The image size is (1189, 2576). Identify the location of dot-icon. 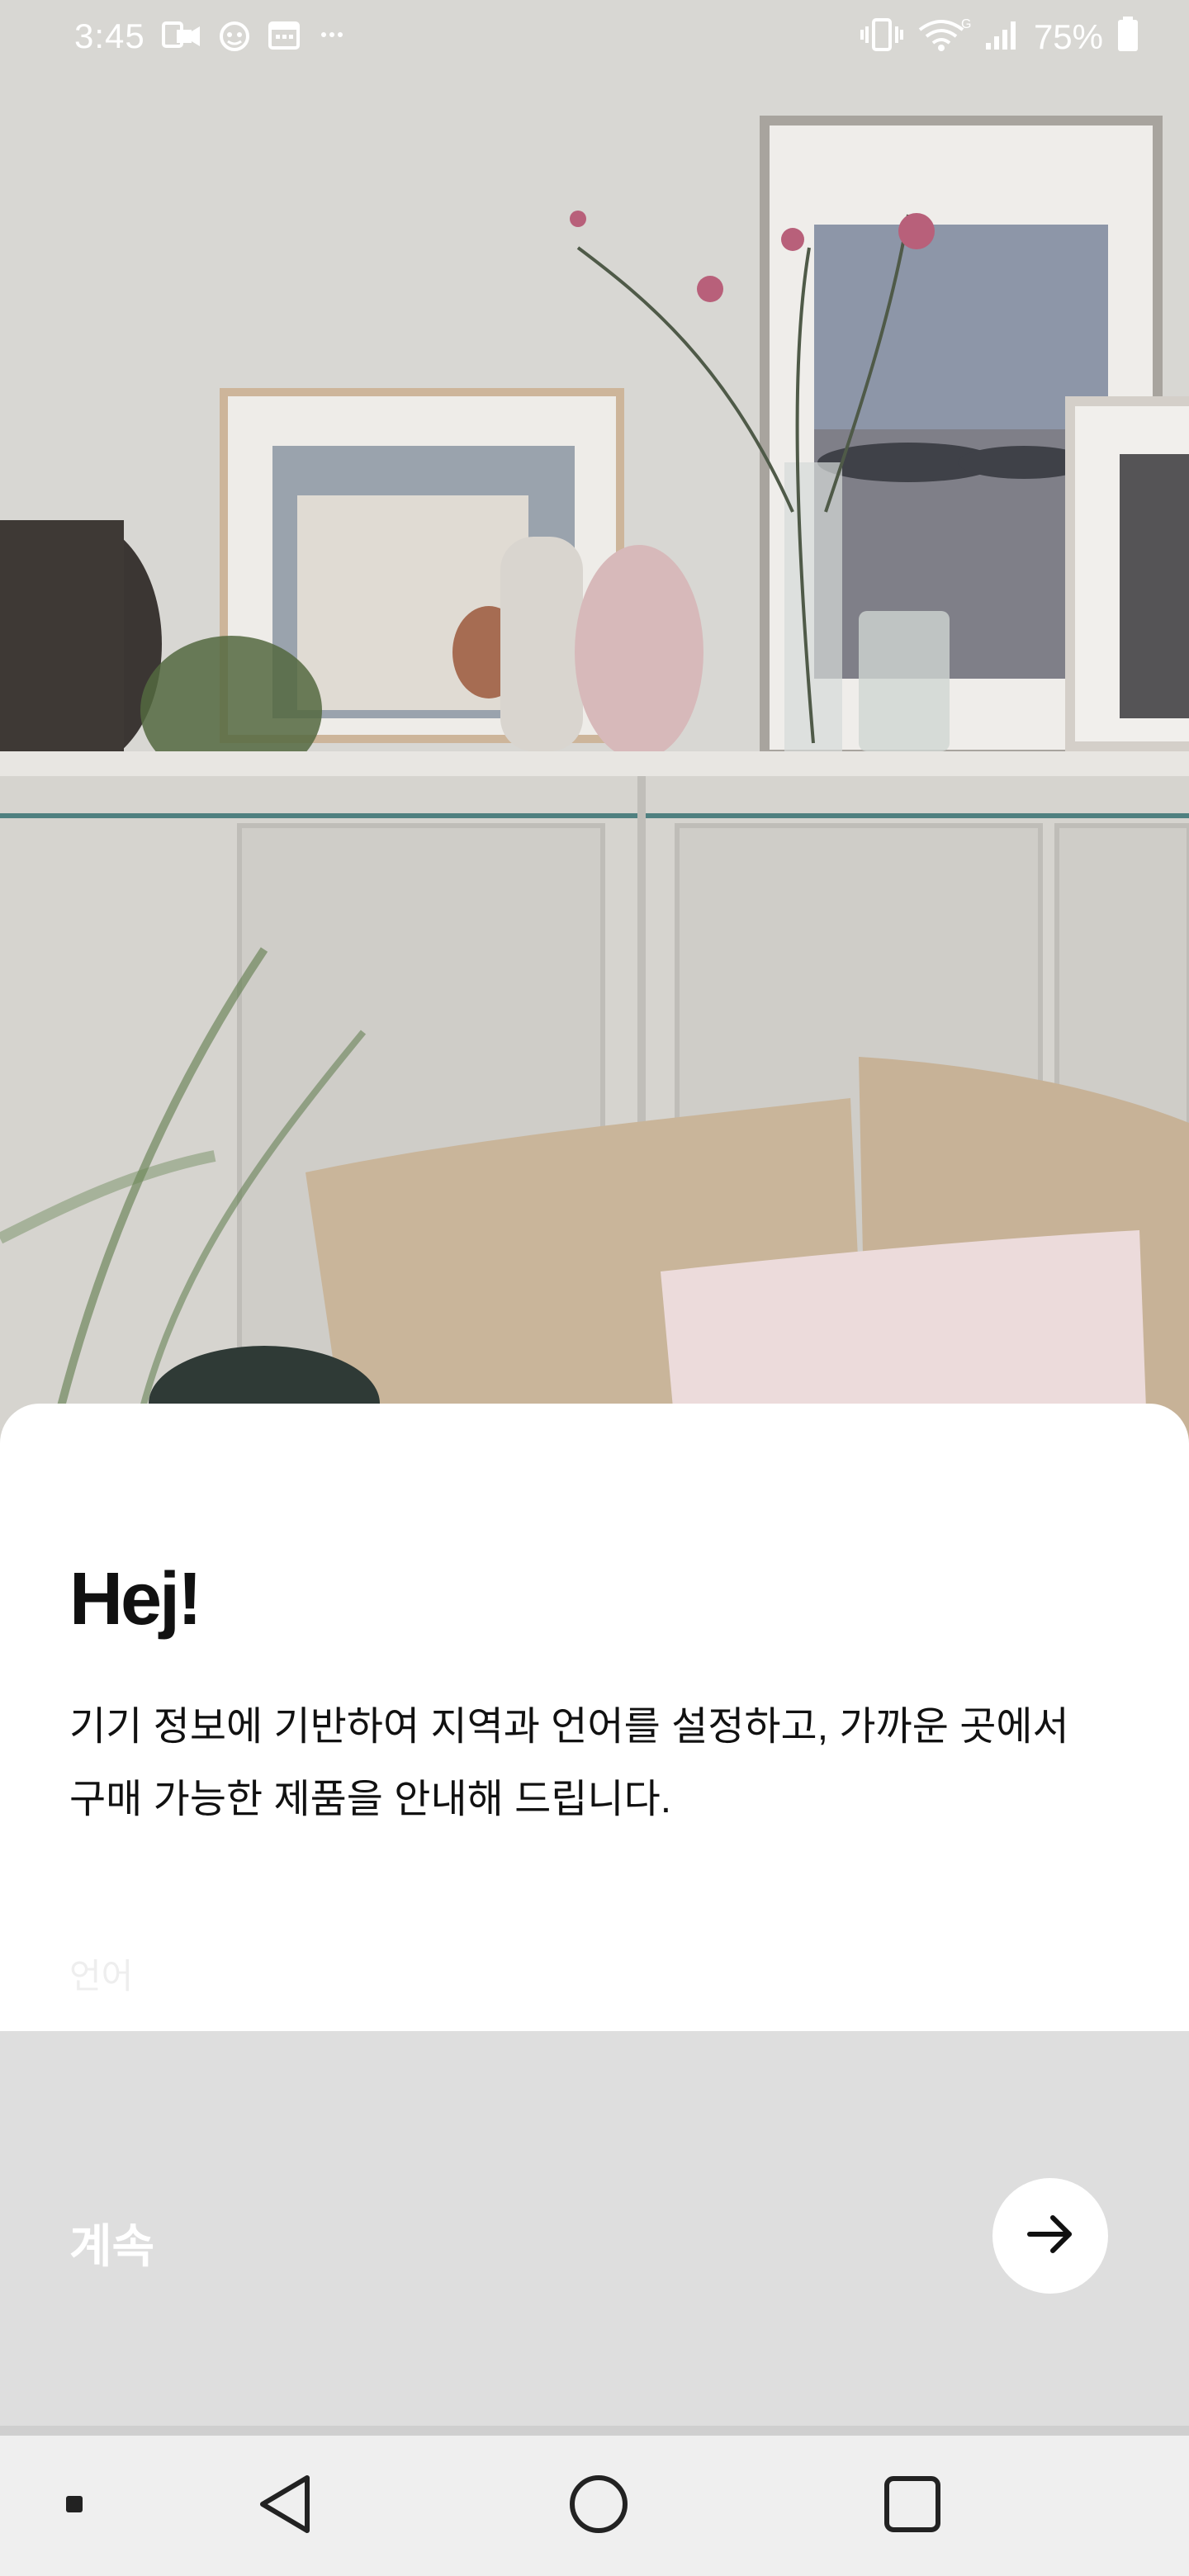
(74, 2506).